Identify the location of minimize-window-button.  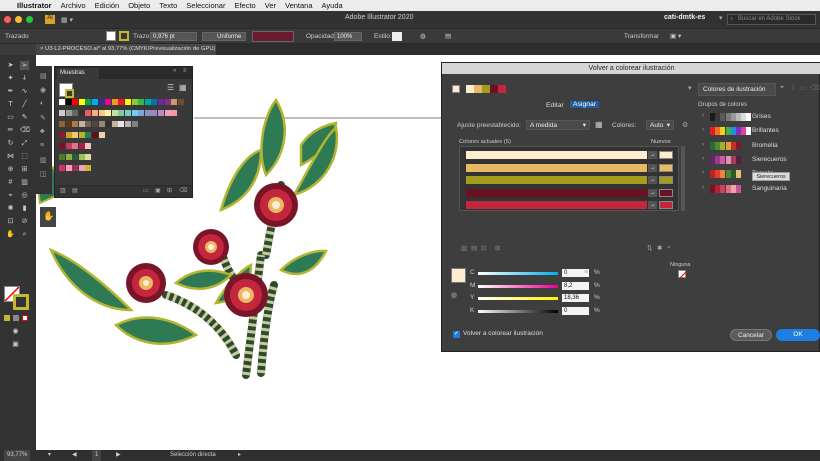
(18, 19).